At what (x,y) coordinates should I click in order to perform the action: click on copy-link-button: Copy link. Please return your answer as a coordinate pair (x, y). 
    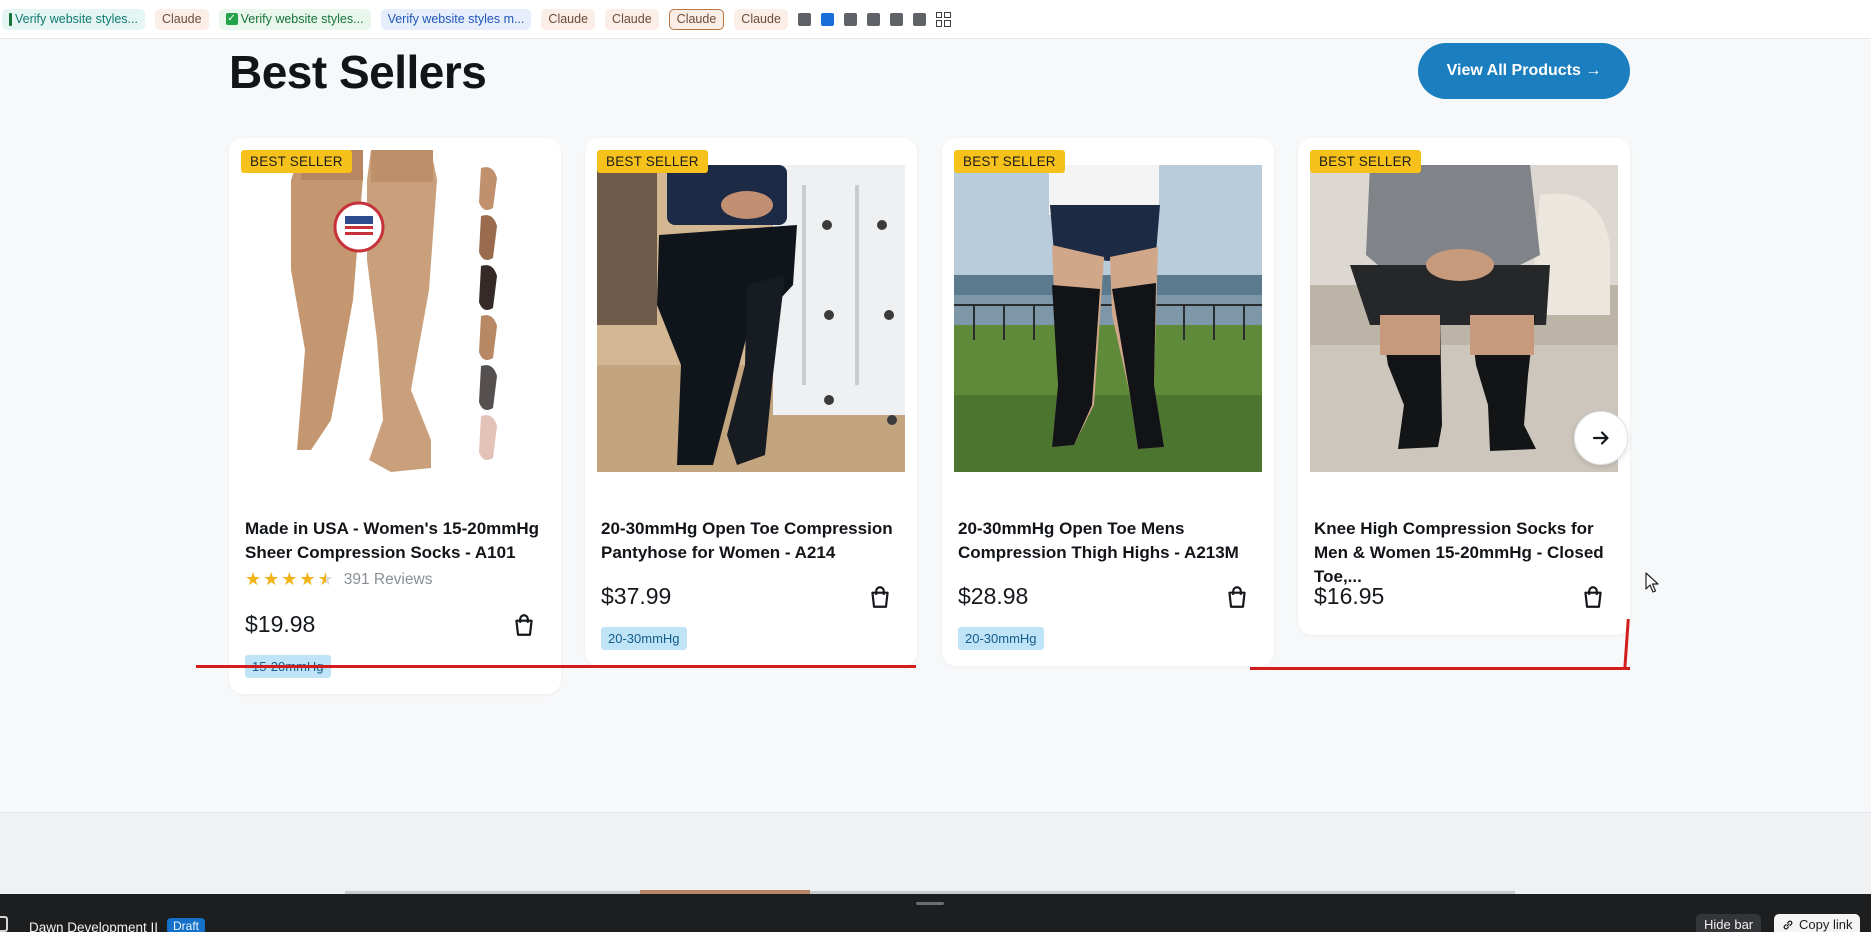
    Looking at the image, I should click on (1817, 923).